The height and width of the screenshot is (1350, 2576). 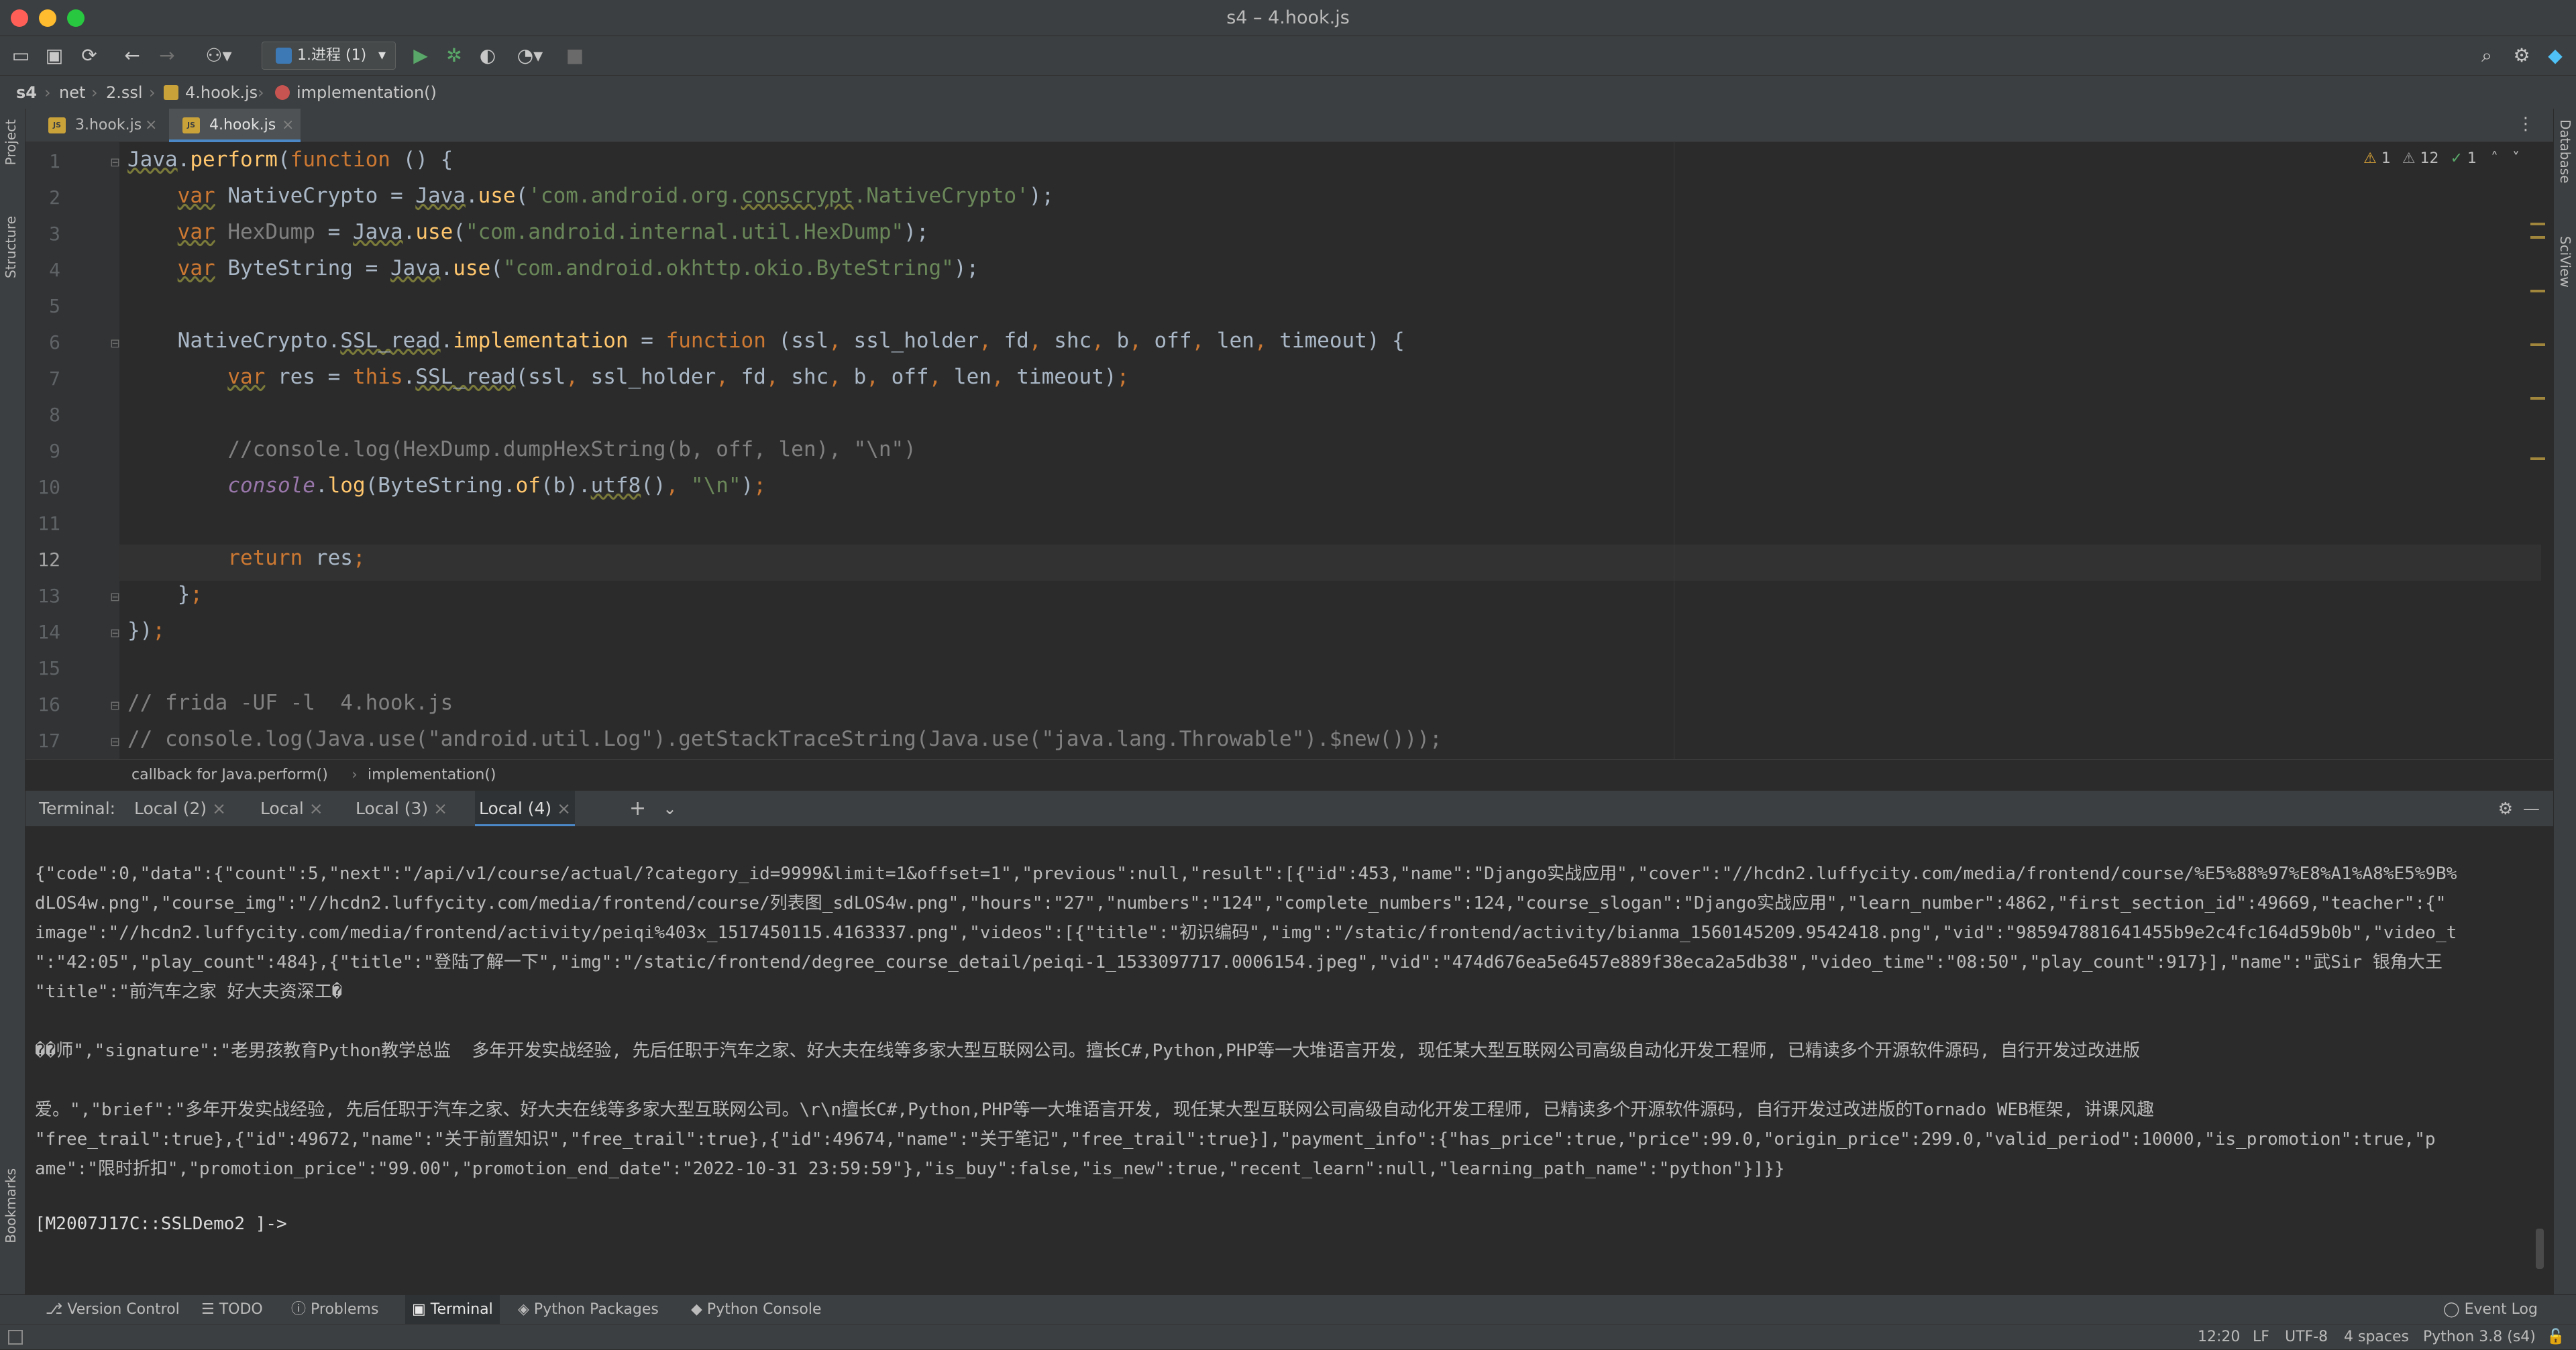 I want to click on python-interpreter: Python 3.8 (s4), so click(x=2479, y=1337).